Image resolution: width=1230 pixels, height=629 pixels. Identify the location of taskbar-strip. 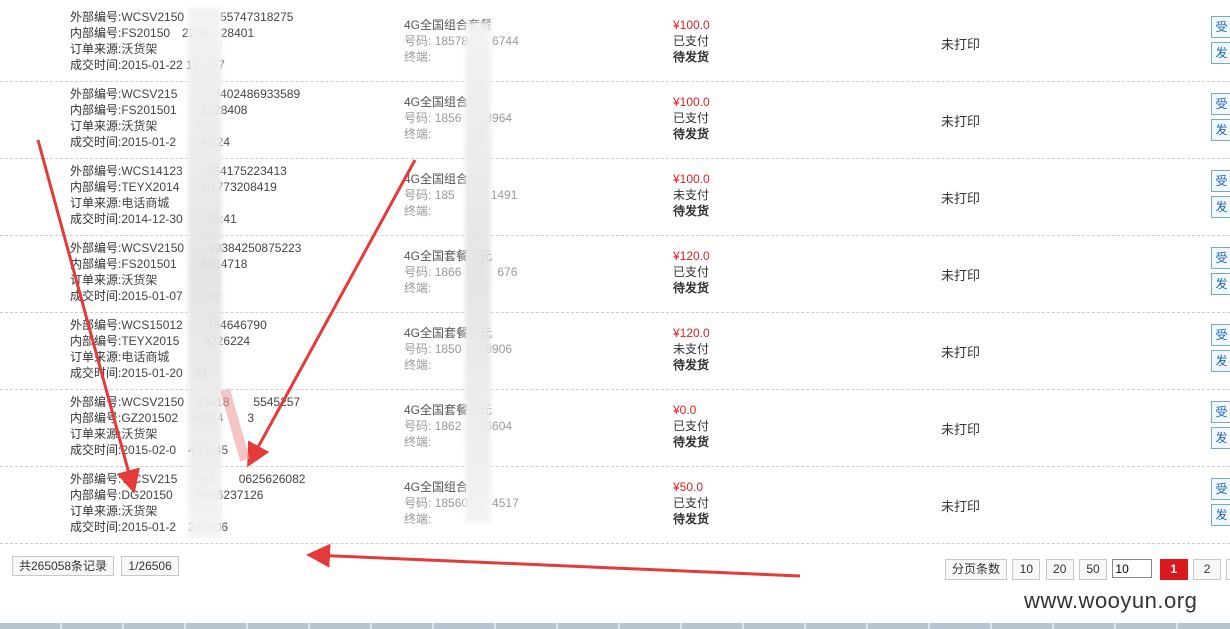
(615, 626).